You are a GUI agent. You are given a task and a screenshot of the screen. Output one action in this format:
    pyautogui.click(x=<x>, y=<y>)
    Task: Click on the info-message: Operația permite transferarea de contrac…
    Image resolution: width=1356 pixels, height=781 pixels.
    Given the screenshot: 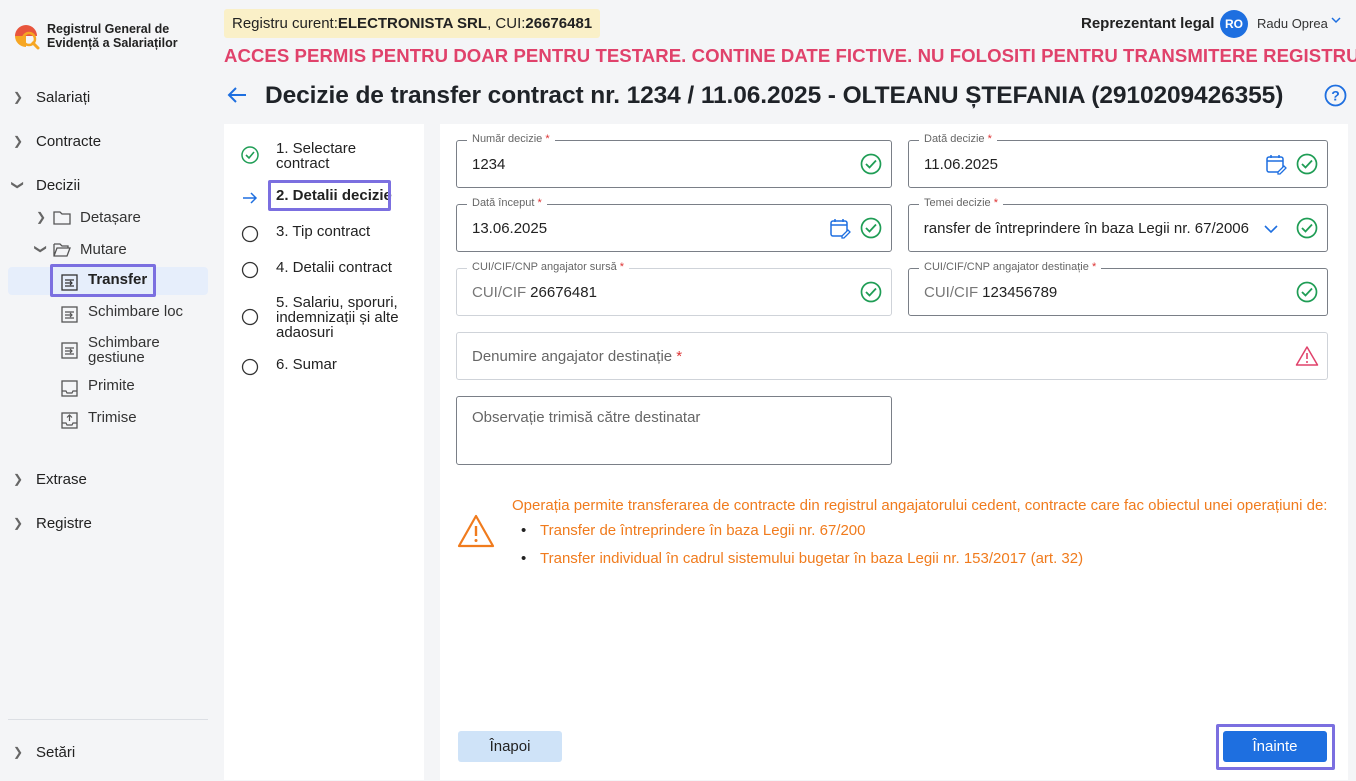 What is the action you would take?
    pyautogui.click(x=920, y=505)
    